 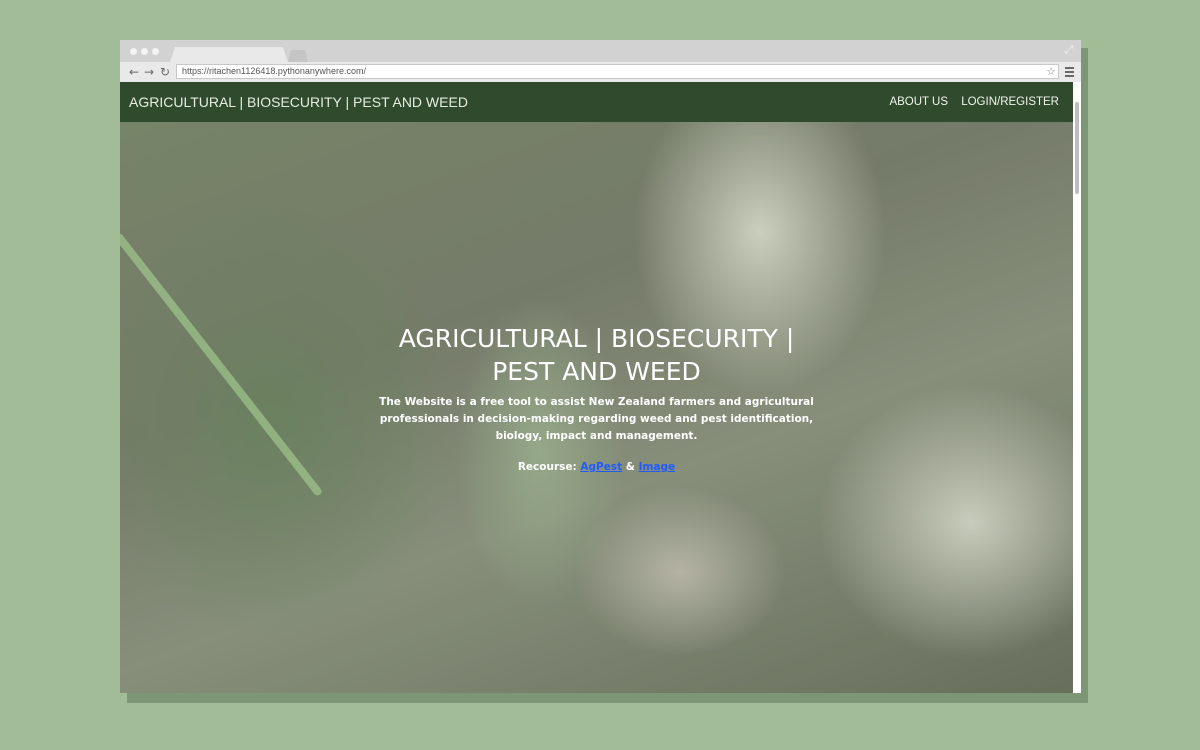 What do you see at coordinates (1077, 387) in the screenshot?
I see `page-scrollbar` at bounding box center [1077, 387].